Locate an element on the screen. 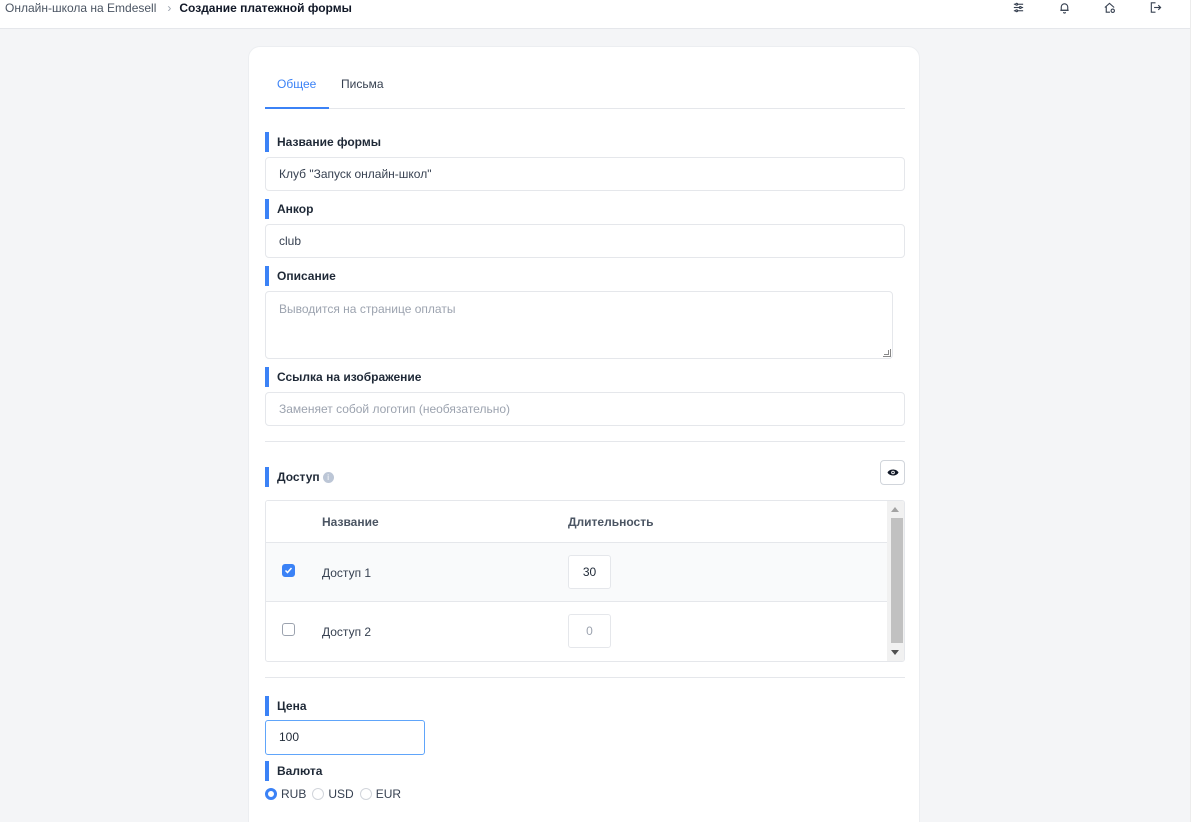  duration-input: 30 is located at coordinates (589, 572).